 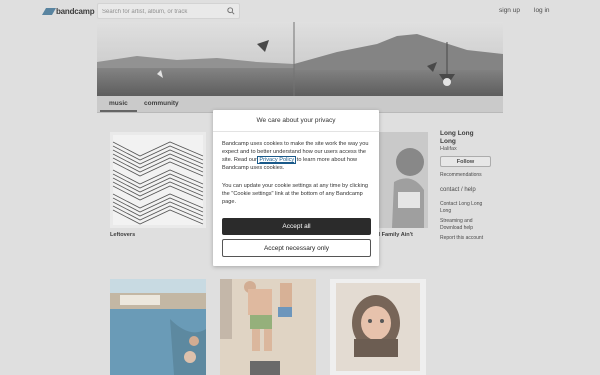 I want to click on accept-necessary-button: Accept necessary only, so click(x=296, y=248).